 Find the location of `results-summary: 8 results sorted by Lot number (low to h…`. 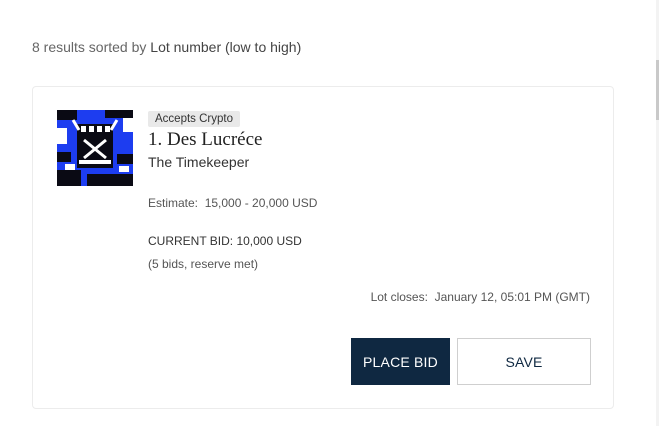

results-summary: 8 results sorted by Lot number (low to h… is located at coordinates (166, 47).